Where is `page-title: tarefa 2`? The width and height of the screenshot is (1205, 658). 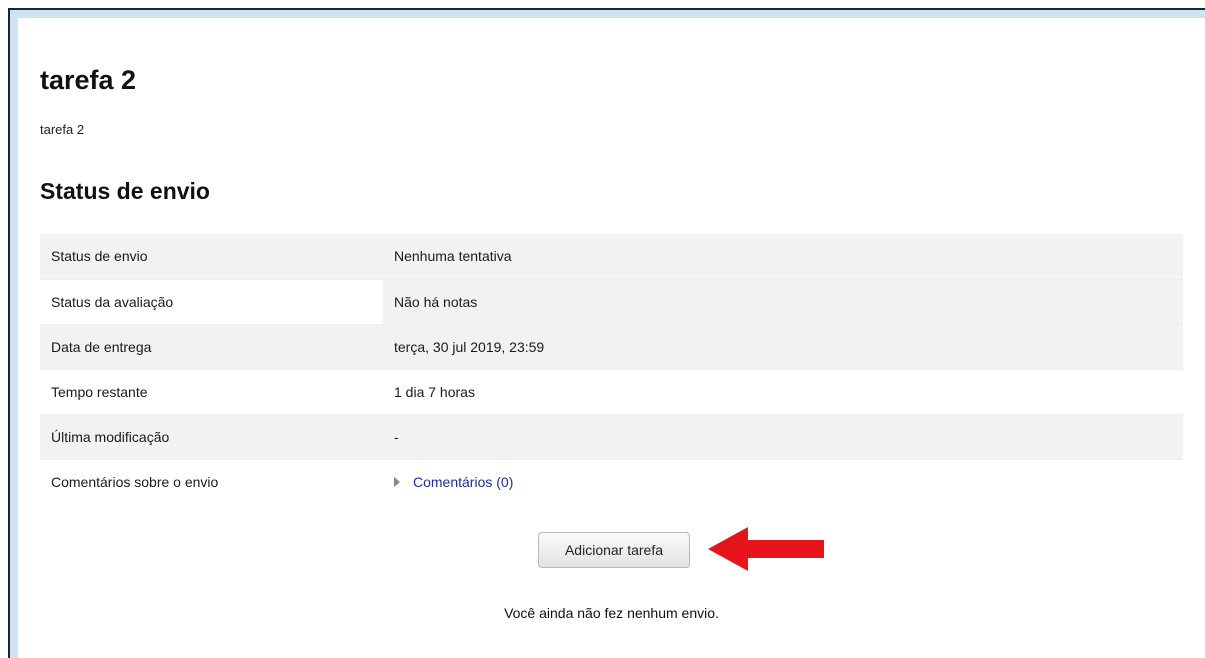
page-title: tarefa 2 is located at coordinates (88, 80).